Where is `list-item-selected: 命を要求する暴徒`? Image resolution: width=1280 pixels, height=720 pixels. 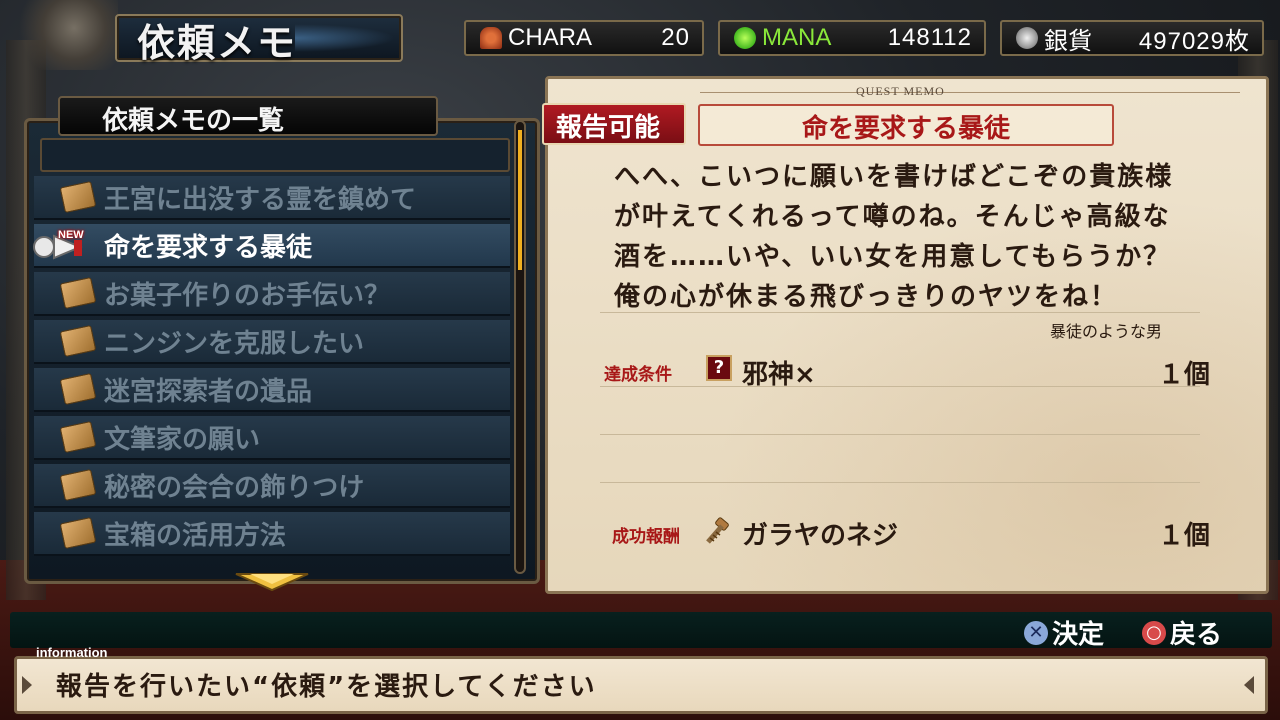
list-item-selected: 命を要求する暴徒 is located at coordinates (272, 246).